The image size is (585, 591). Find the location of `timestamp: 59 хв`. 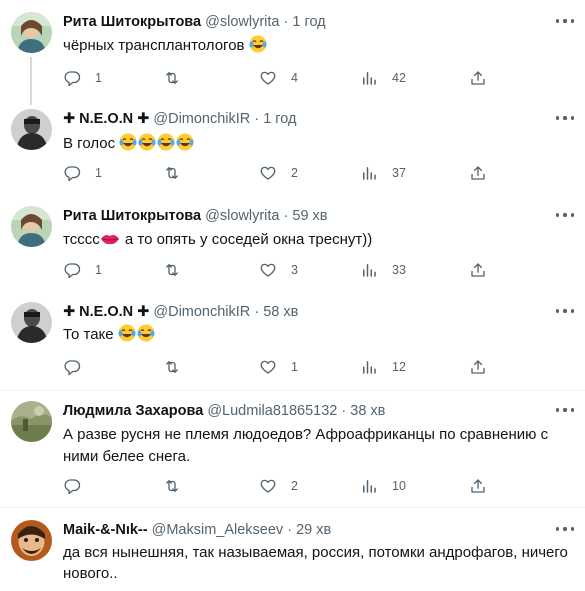

timestamp: 59 хв is located at coordinates (309, 216).